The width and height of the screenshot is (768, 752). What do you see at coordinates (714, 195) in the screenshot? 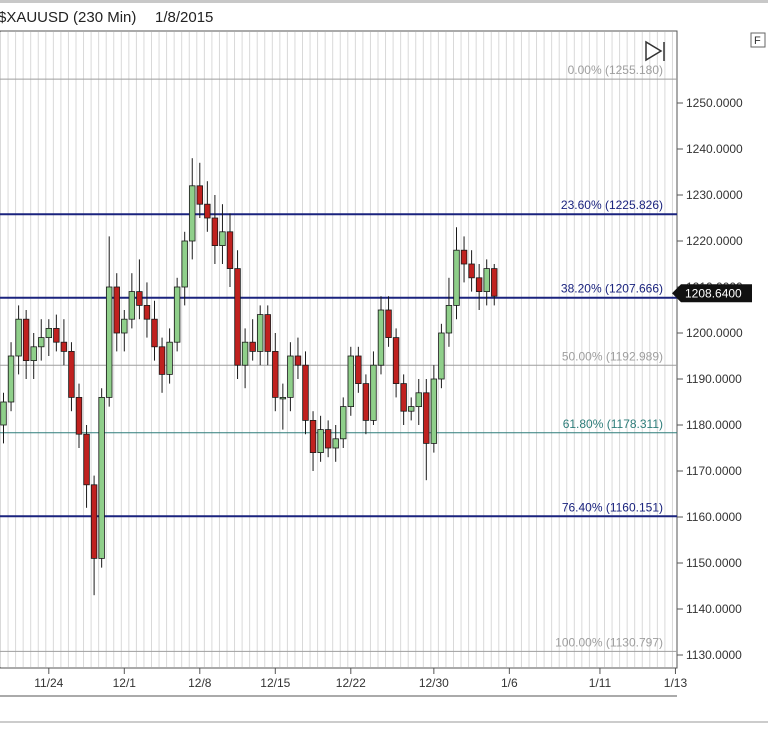
I see `y-tick-label: 1230.0000` at bounding box center [714, 195].